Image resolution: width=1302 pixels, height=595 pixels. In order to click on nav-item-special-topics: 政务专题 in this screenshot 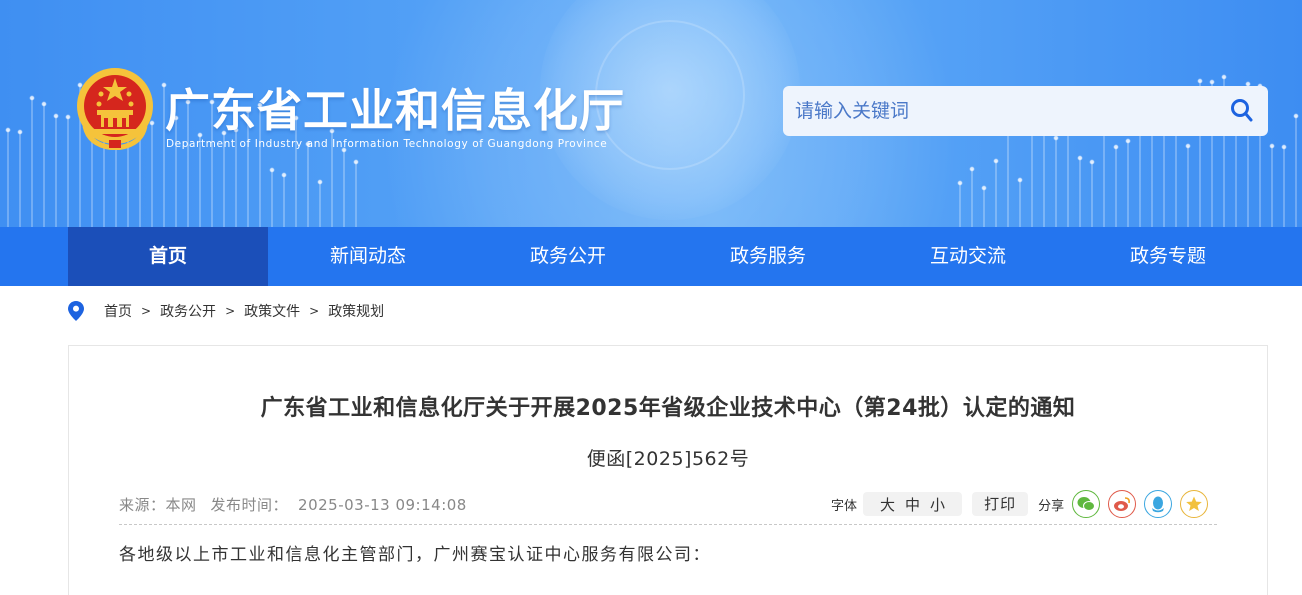, I will do `click(1168, 256)`.